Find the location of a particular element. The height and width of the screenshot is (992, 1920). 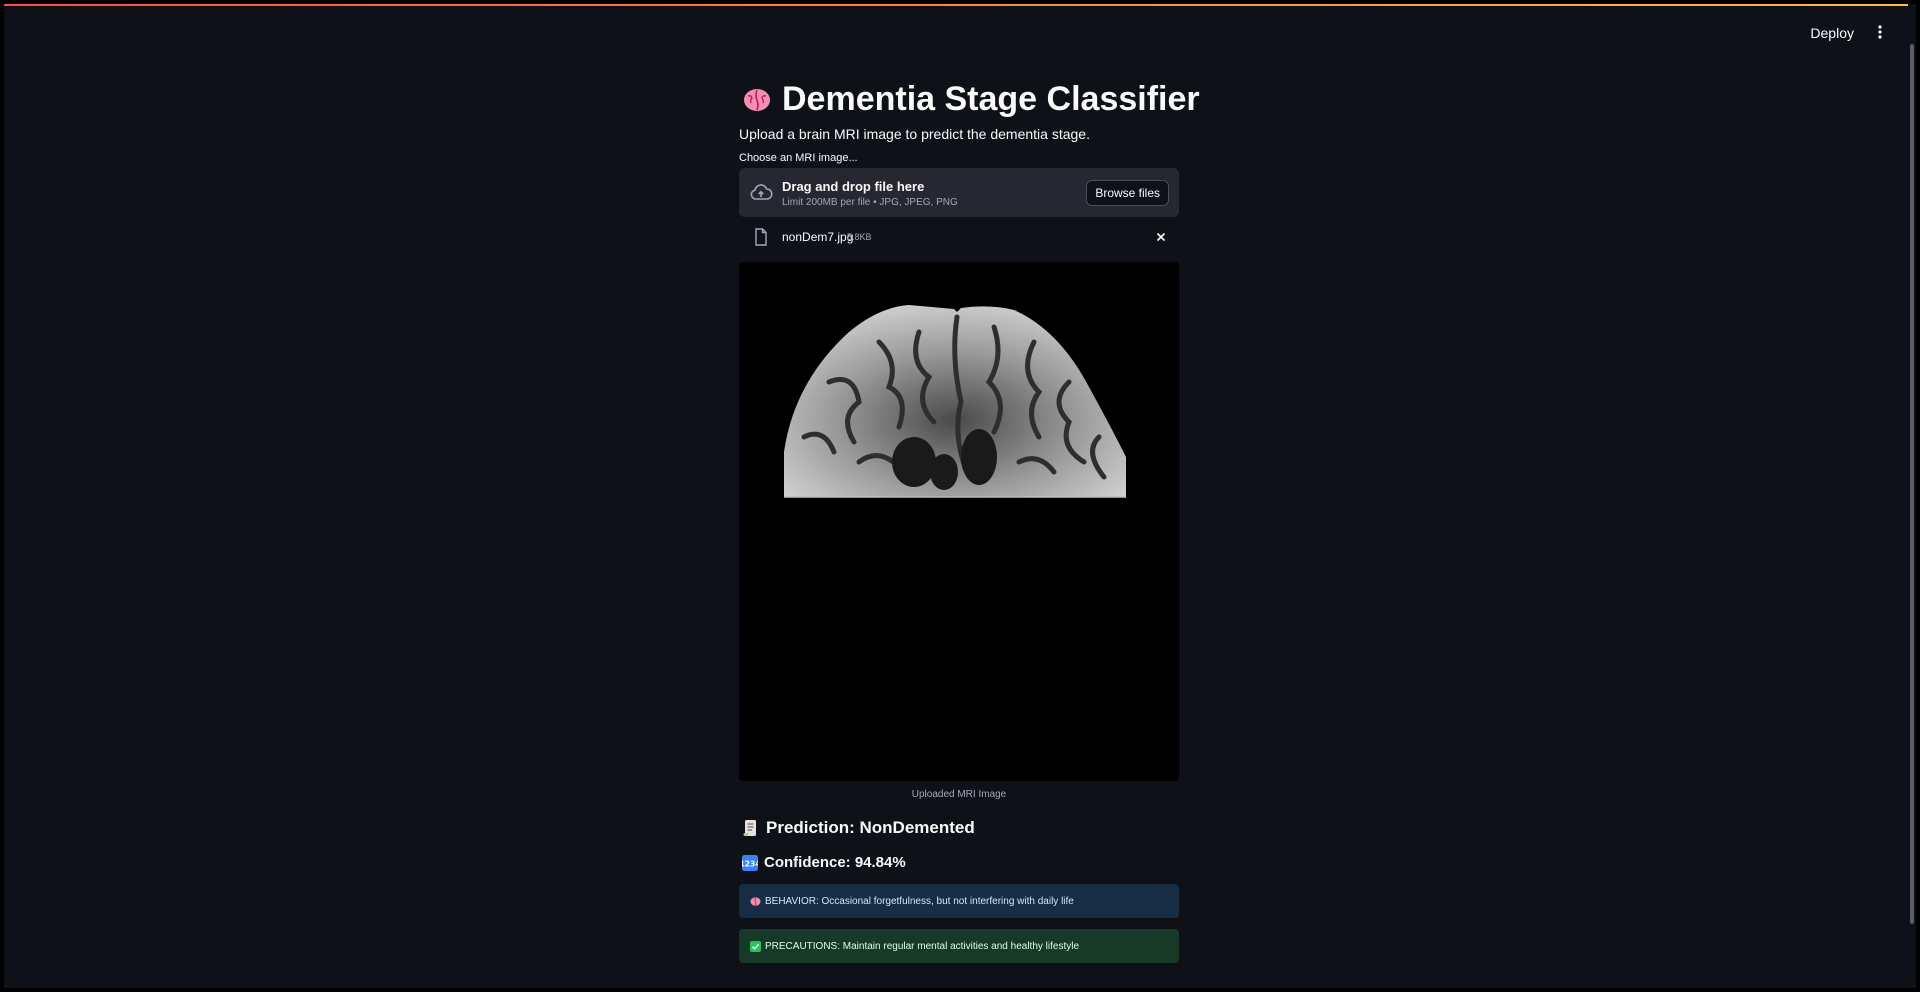

page-title: Dementia Stage Classifier is located at coordinates (971, 99).